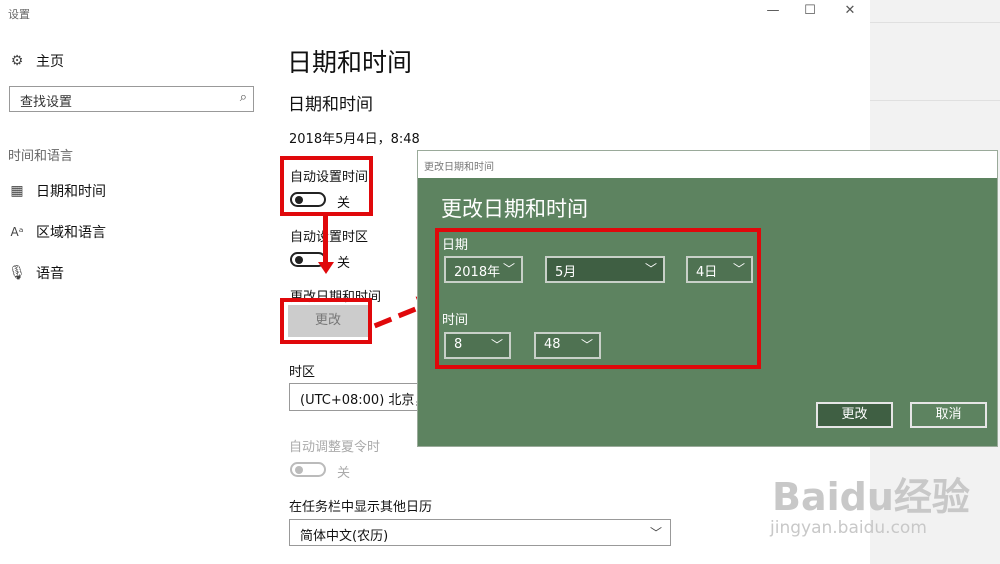 The image size is (1000, 564). I want to click on minimize-button: —, so click(773, 11).